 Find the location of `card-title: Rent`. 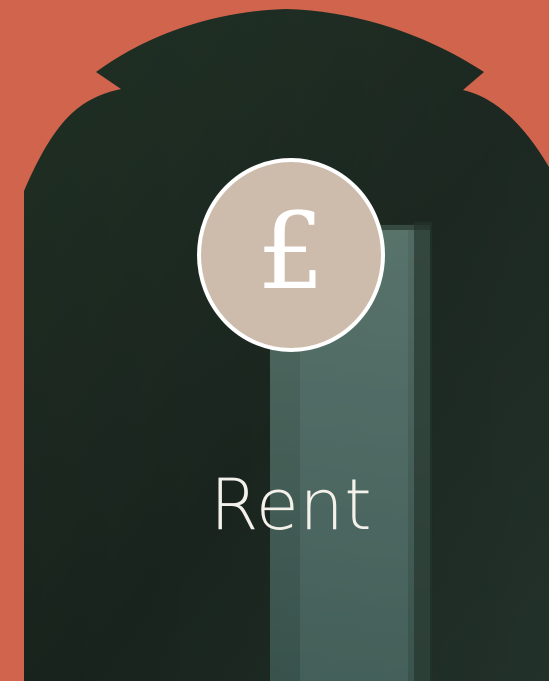

card-title: Rent is located at coordinates (291, 505).